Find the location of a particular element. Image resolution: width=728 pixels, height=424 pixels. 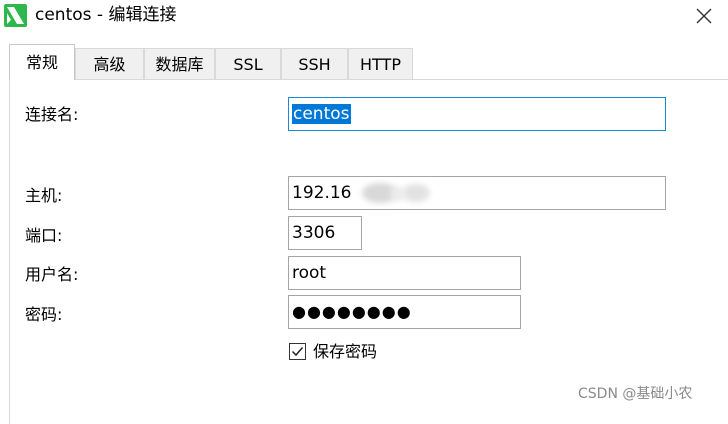

password-label: 密码: is located at coordinates (44, 314).